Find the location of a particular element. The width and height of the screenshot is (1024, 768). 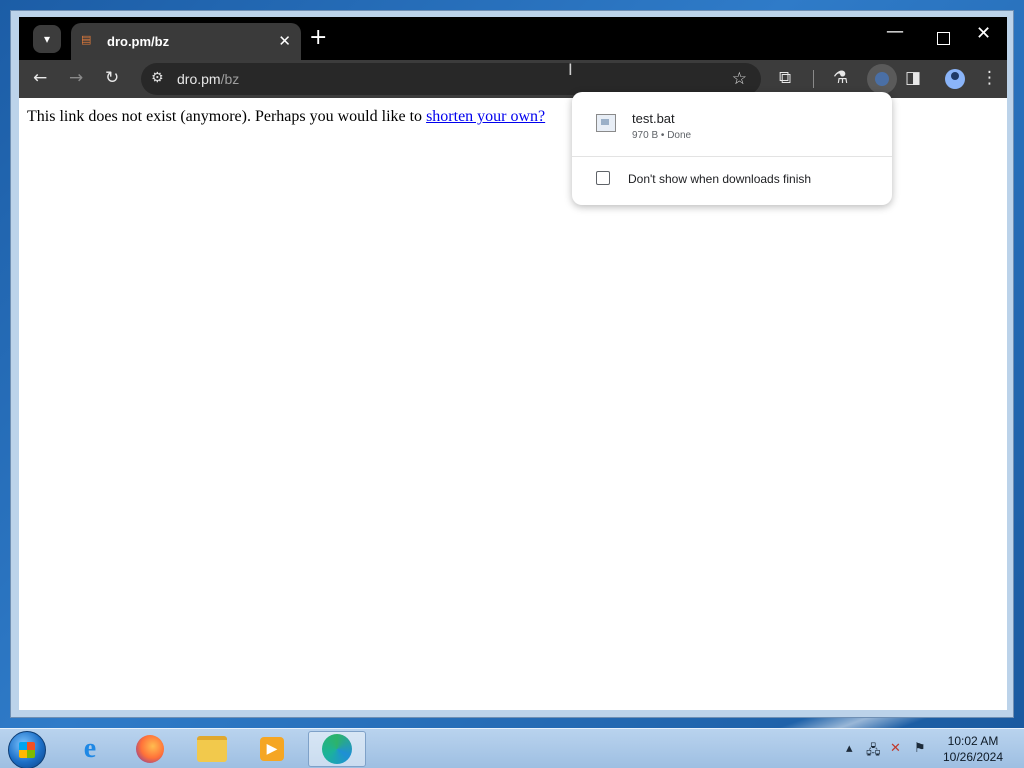

taskbar-media-player: ▶ is located at coordinates (272, 749).